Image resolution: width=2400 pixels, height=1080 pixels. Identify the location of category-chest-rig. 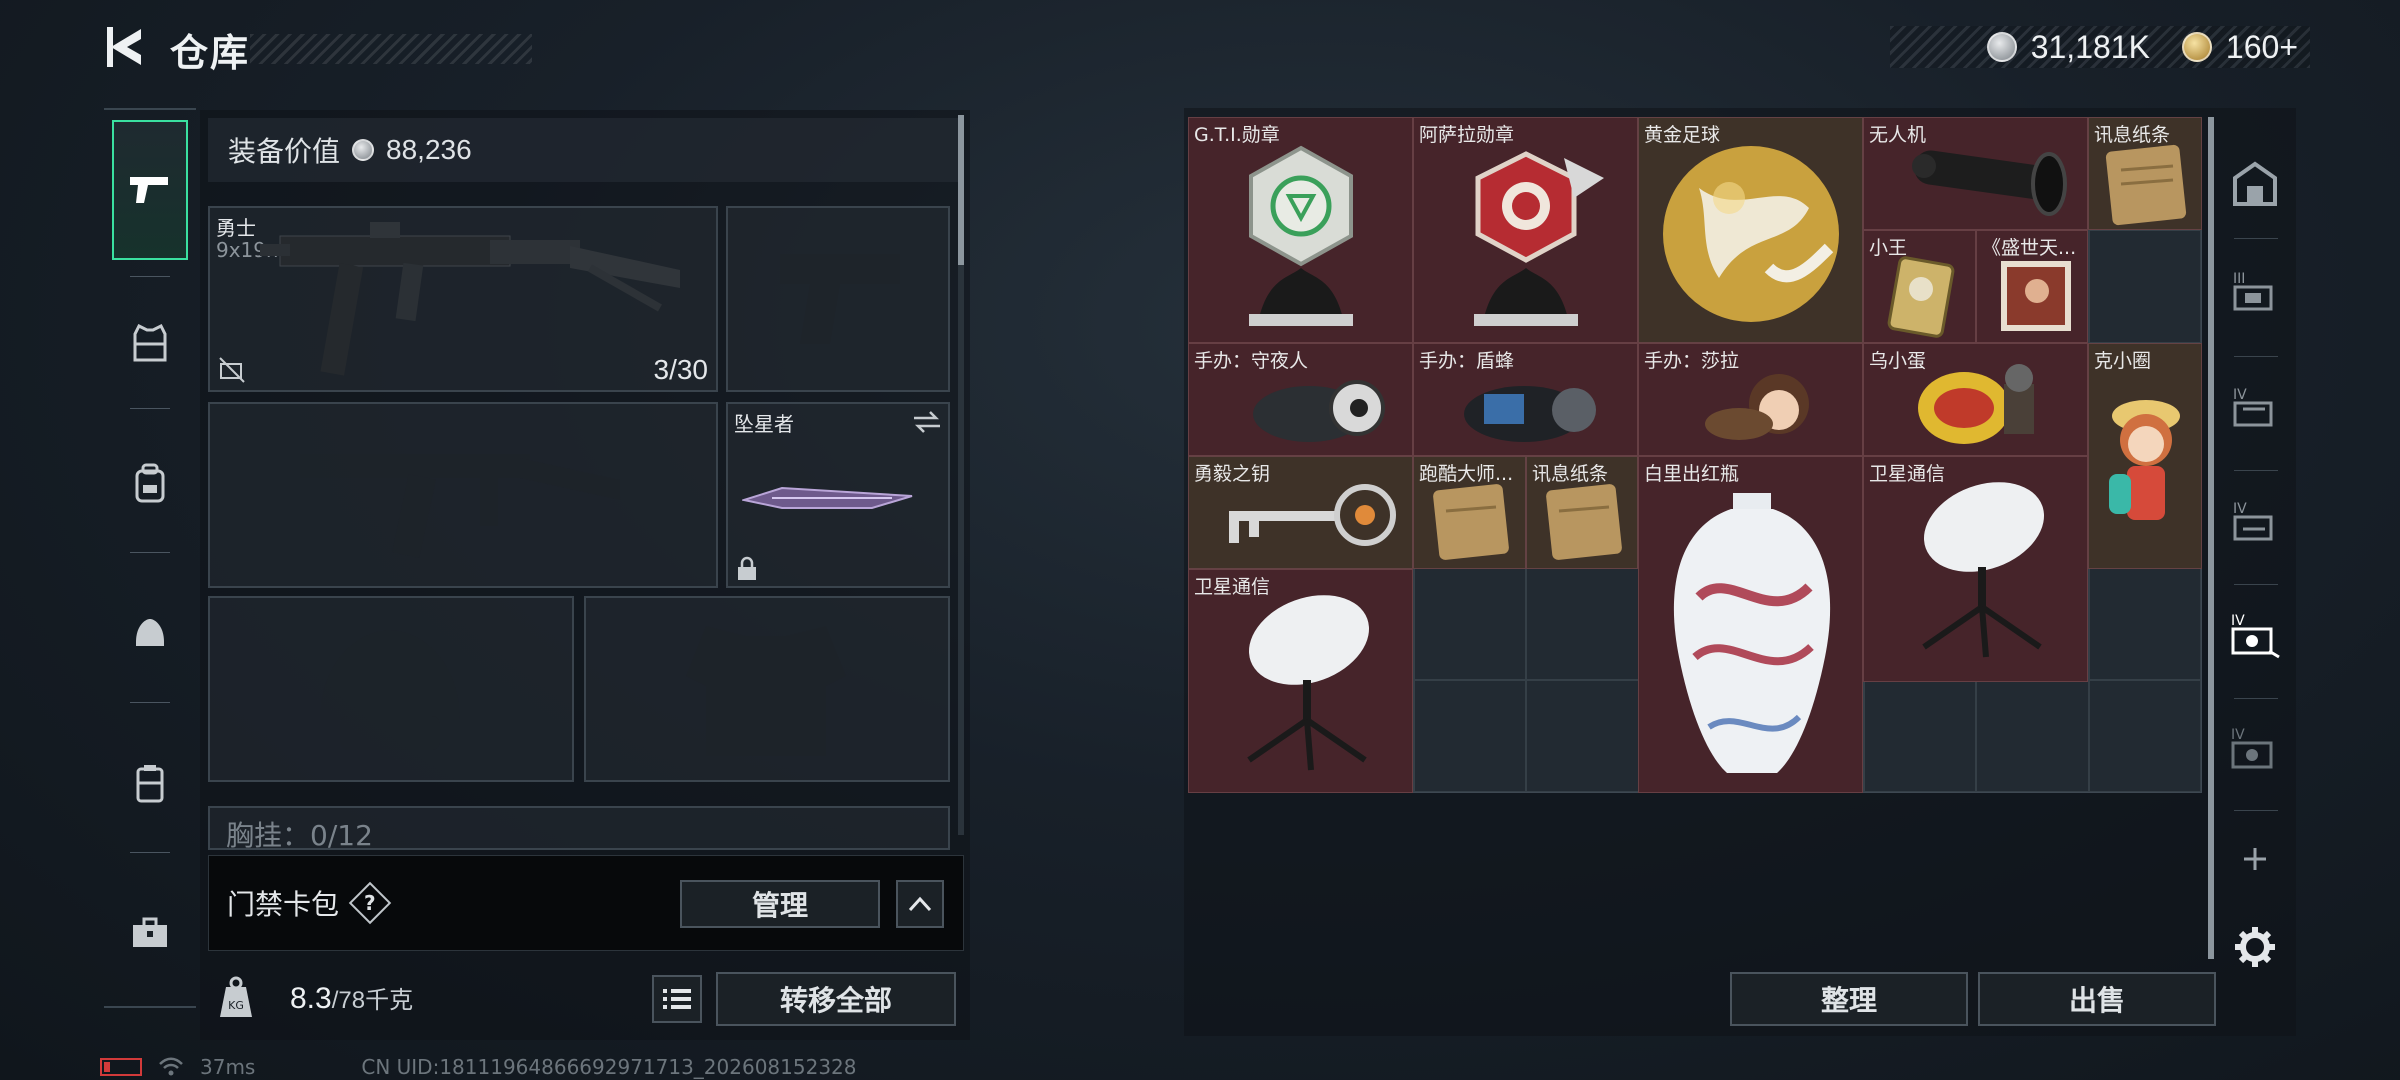
(150, 783).